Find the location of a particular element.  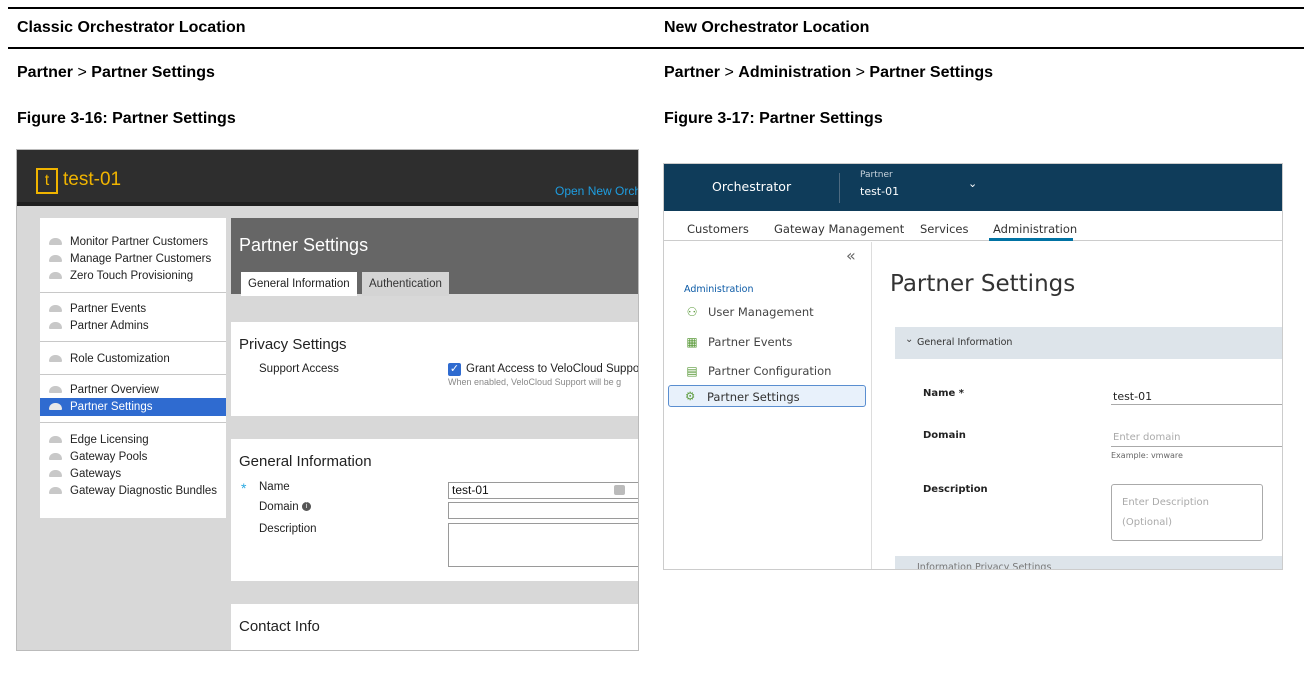

active-tab-underline is located at coordinates (1031, 239).